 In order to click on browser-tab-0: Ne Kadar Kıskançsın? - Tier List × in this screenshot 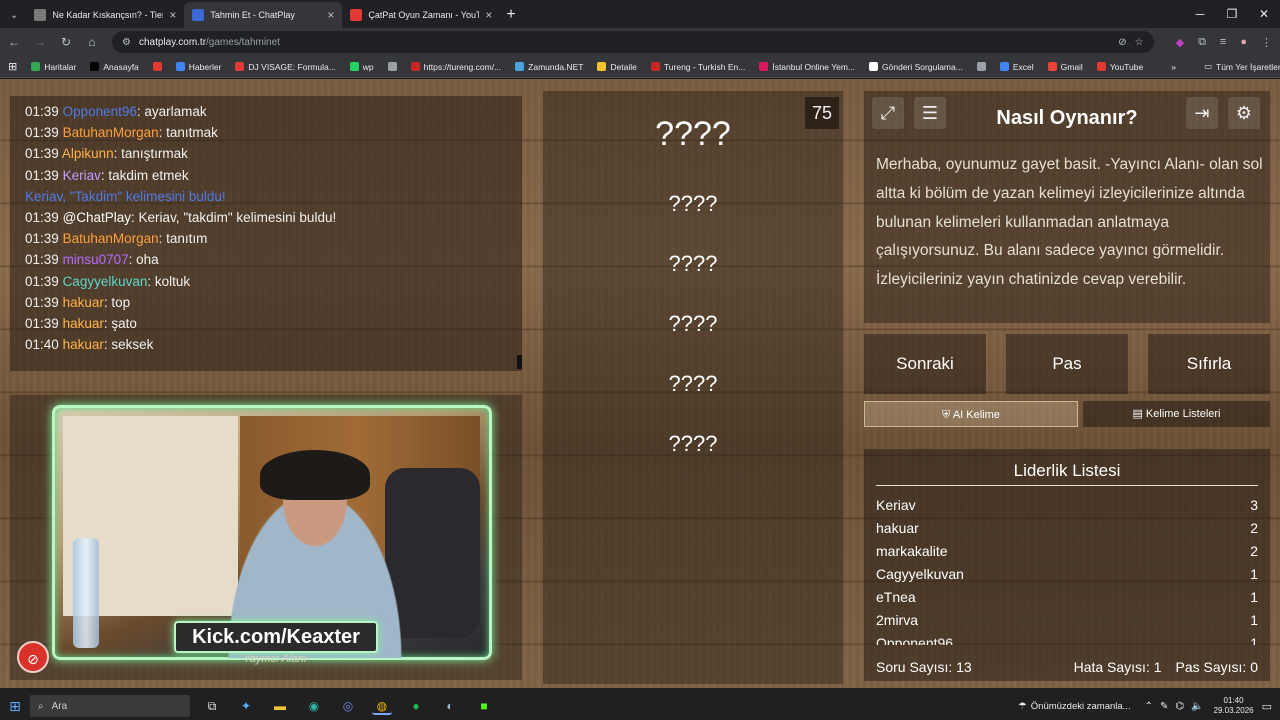, I will do `click(105, 15)`.